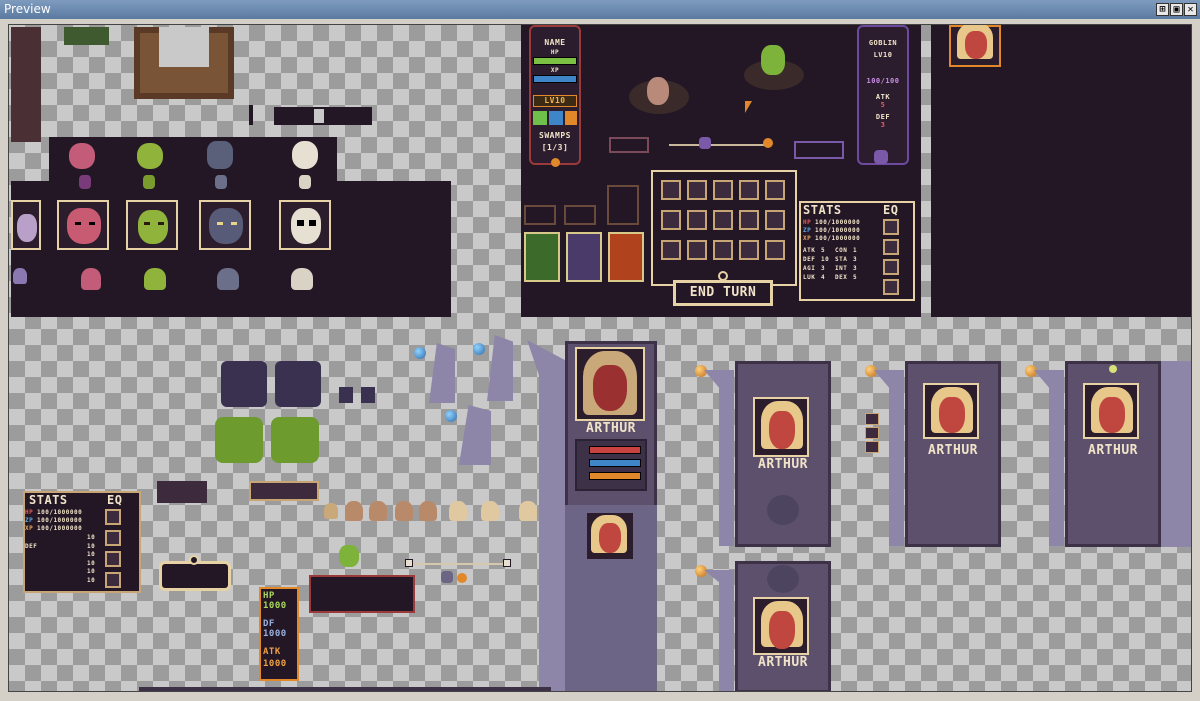  I want to click on goblin-enemy-sprite, so click(773, 60).